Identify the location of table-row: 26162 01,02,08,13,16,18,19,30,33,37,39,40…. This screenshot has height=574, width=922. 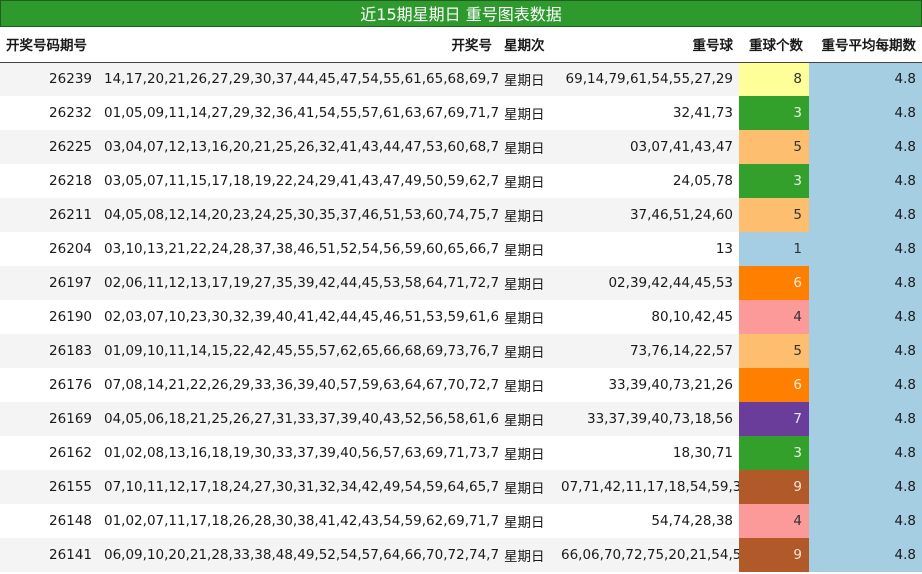
(461, 453).